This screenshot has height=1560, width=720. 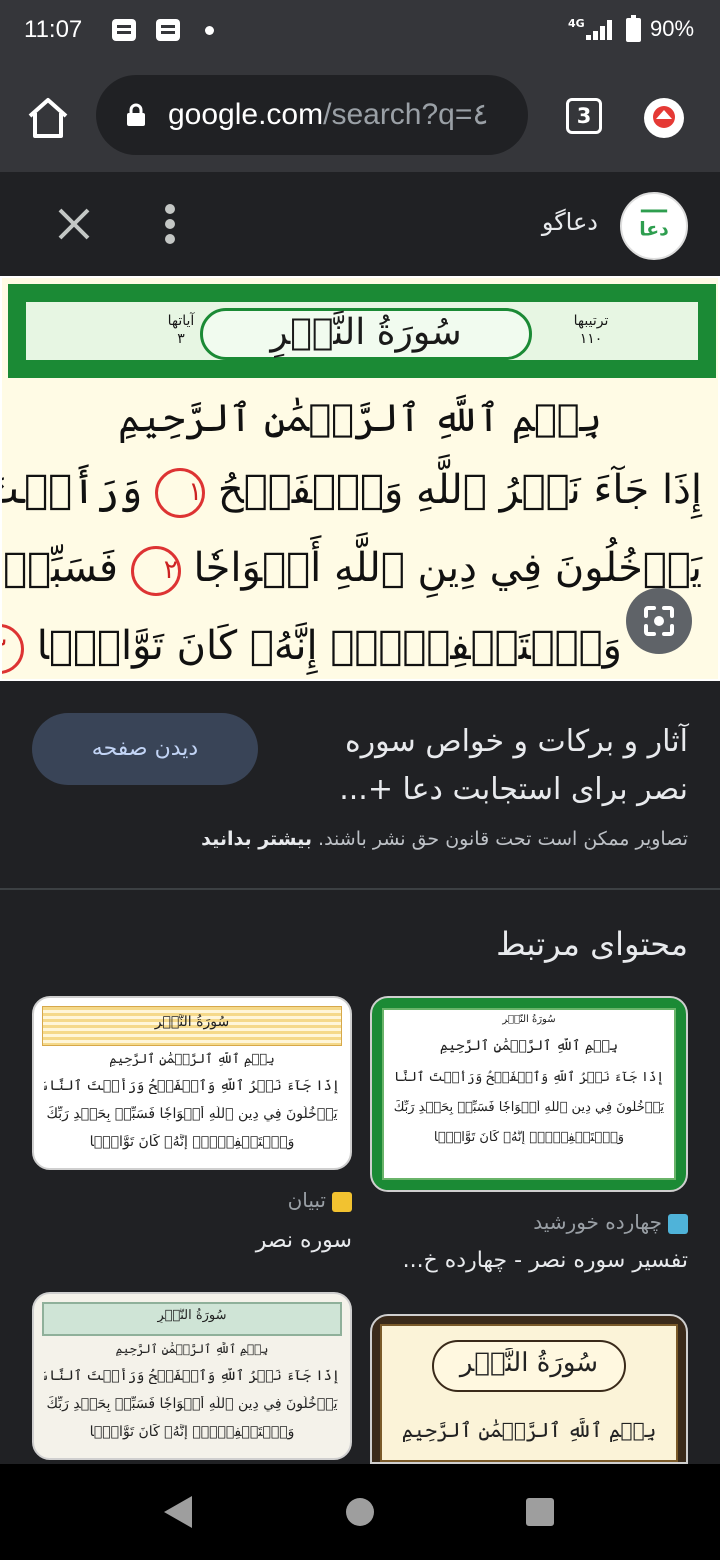 What do you see at coordinates (155, 571) in the screenshot?
I see `ayah-number-marker: ٢` at bounding box center [155, 571].